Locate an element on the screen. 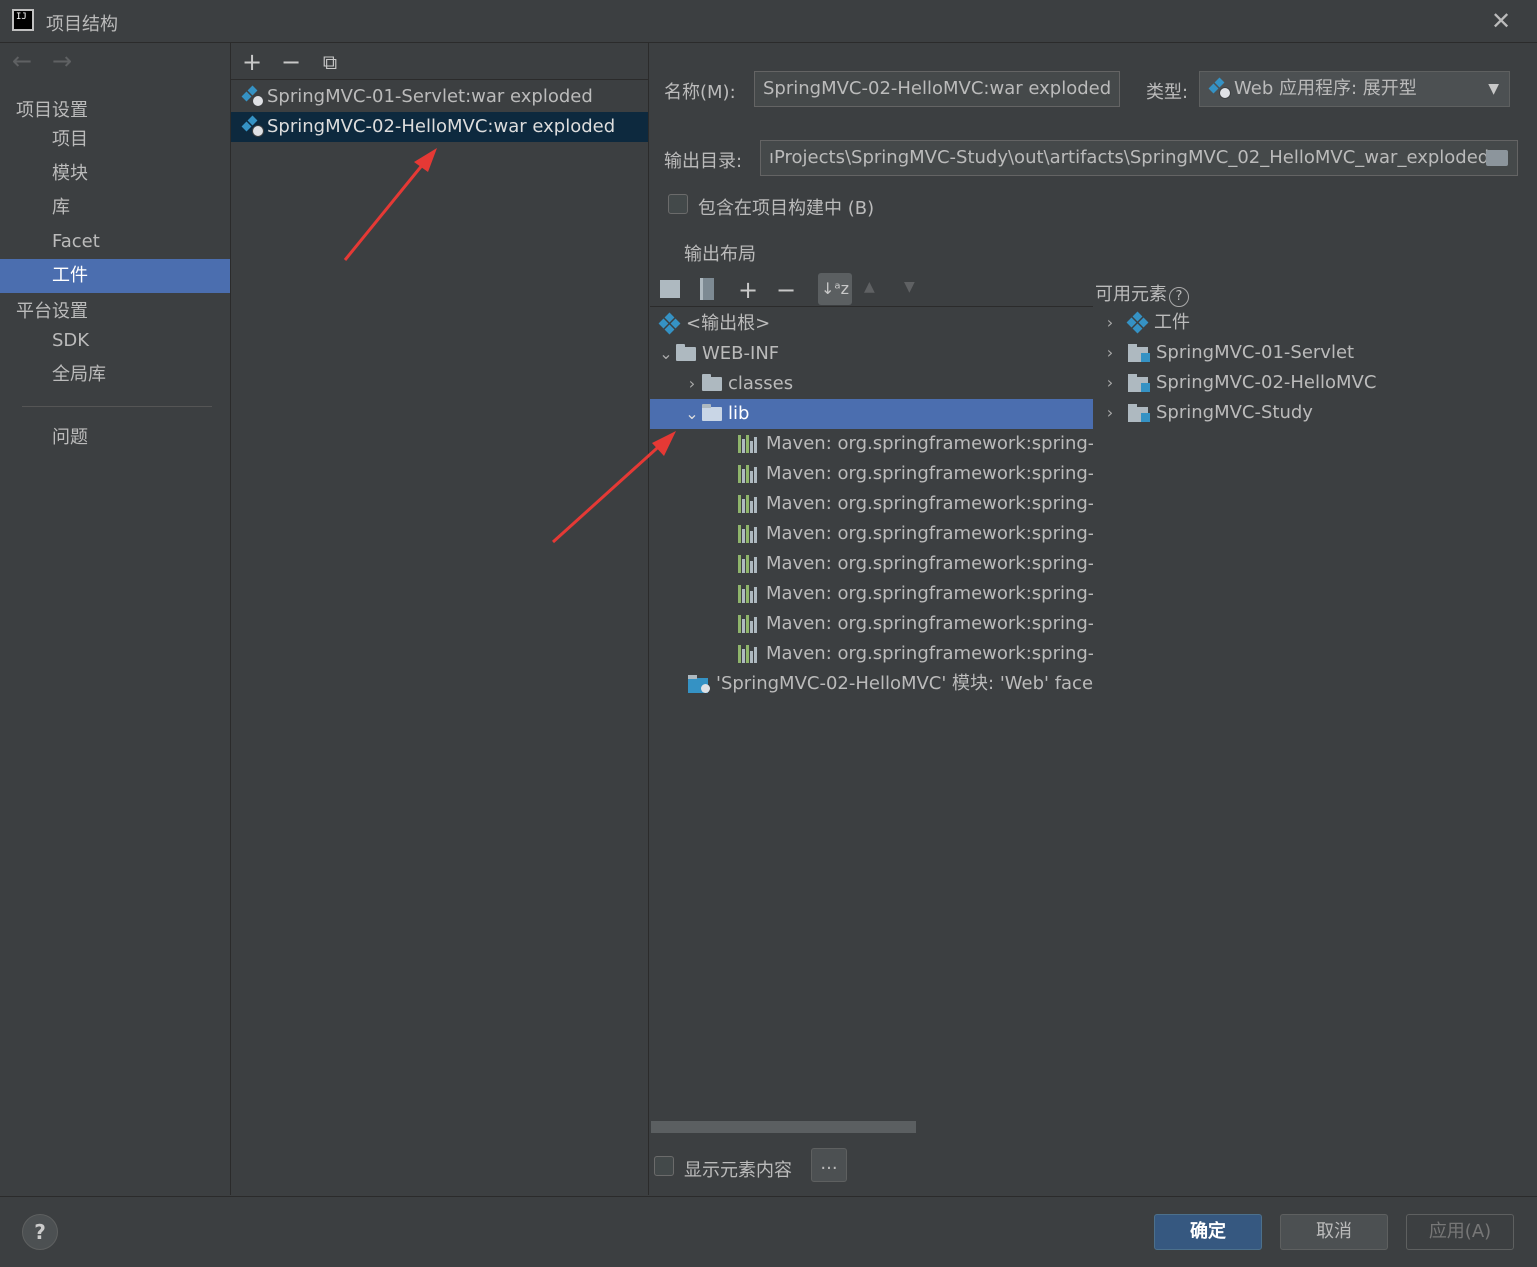 This screenshot has height=1267, width=1537. cancel-button: 取消 is located at coordinates (1334, 1232).